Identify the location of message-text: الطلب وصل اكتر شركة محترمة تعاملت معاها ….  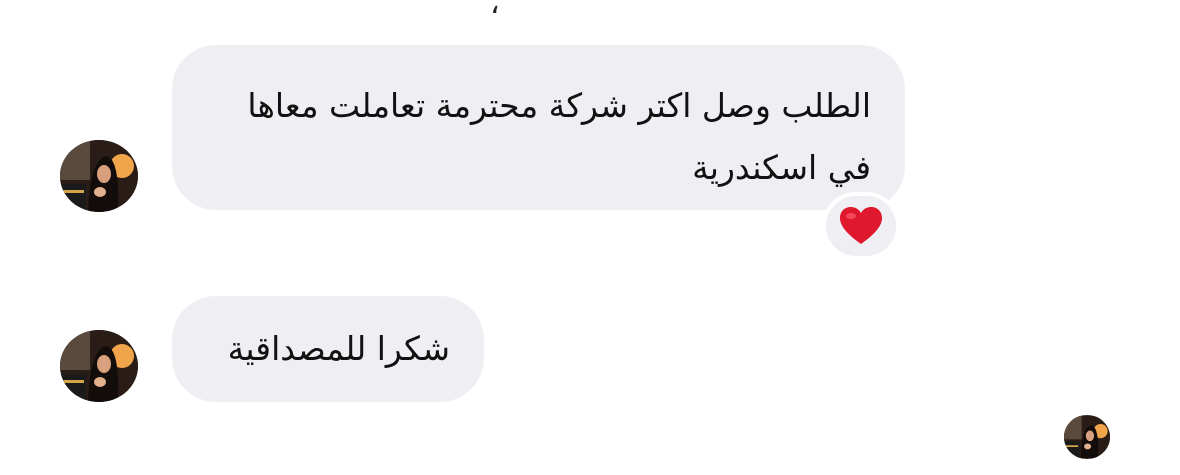
(559, 136).